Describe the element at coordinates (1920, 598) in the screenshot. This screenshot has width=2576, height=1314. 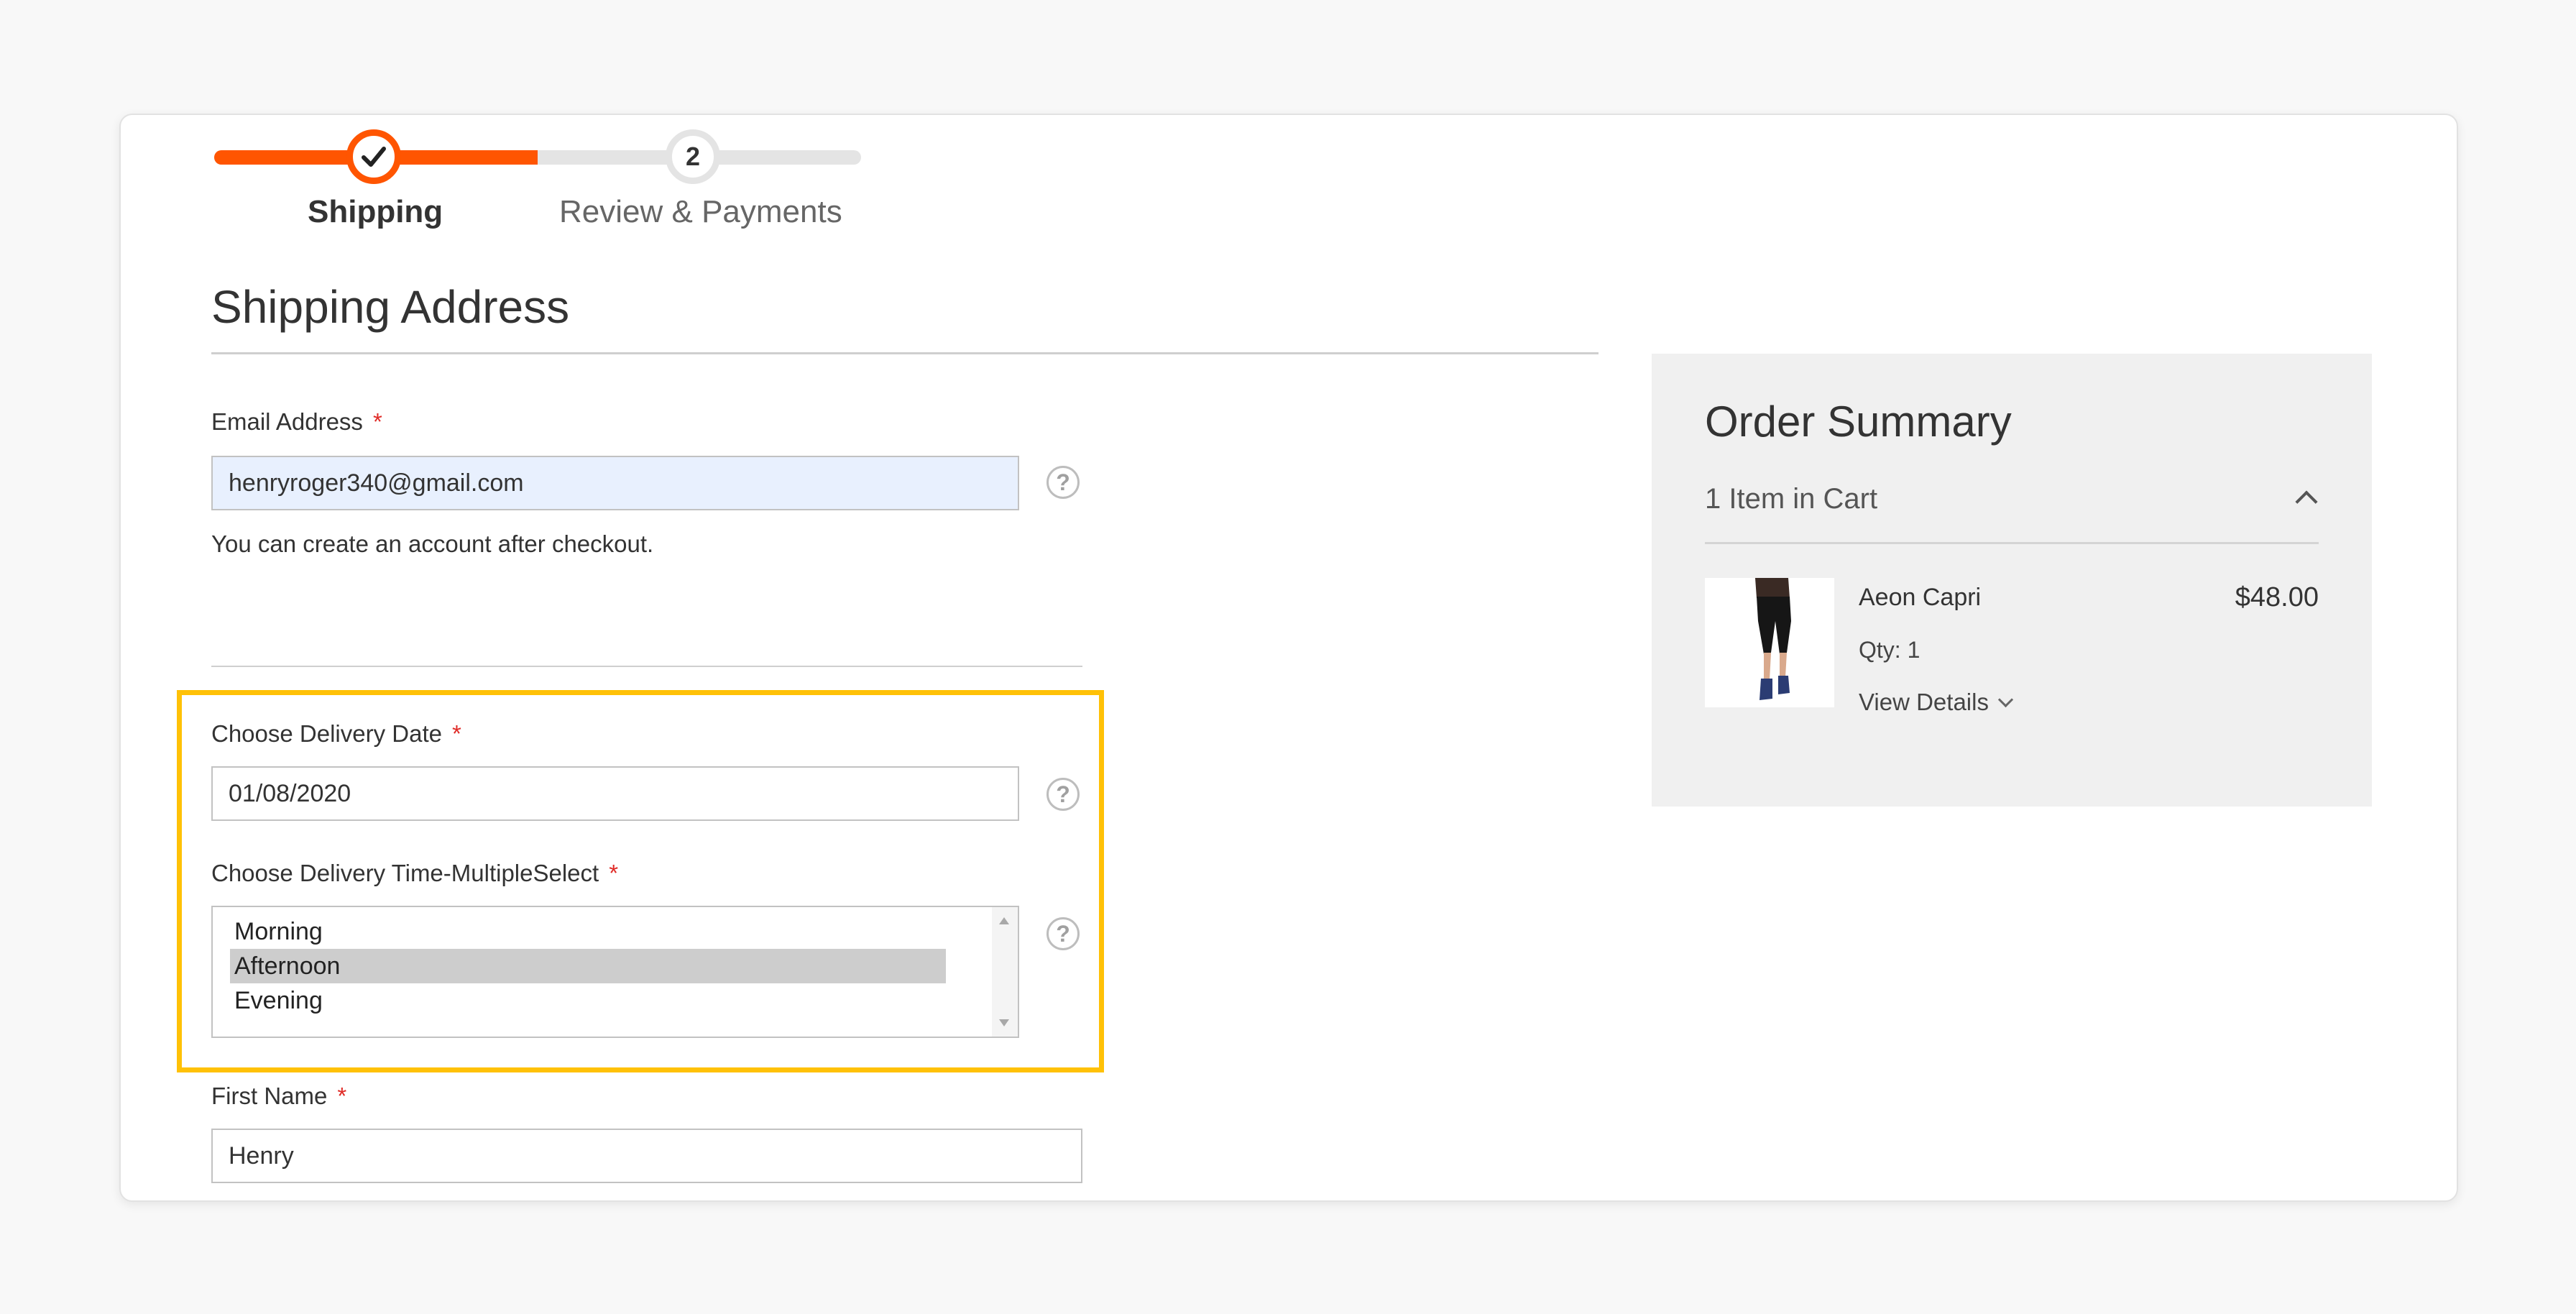
I see `product-name: Aeon Capri` at that location.